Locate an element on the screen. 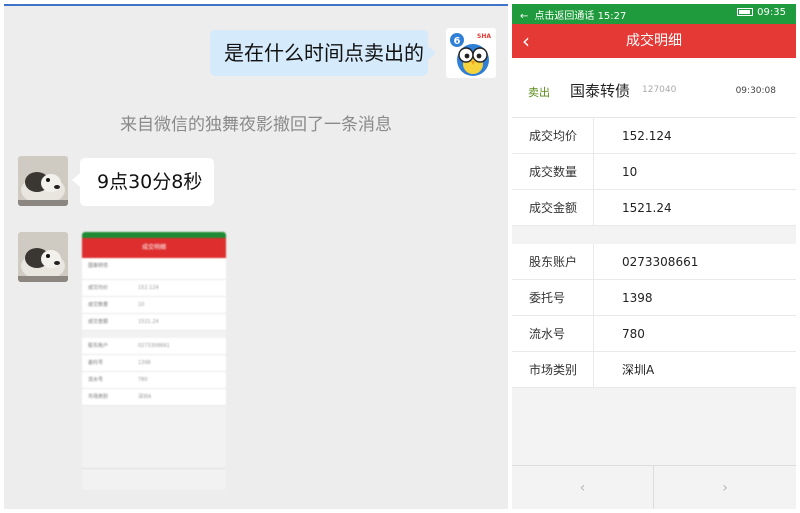 The image size is (800, 513). return-call-arrow-icon: ← is located at coordinates (524, 16).